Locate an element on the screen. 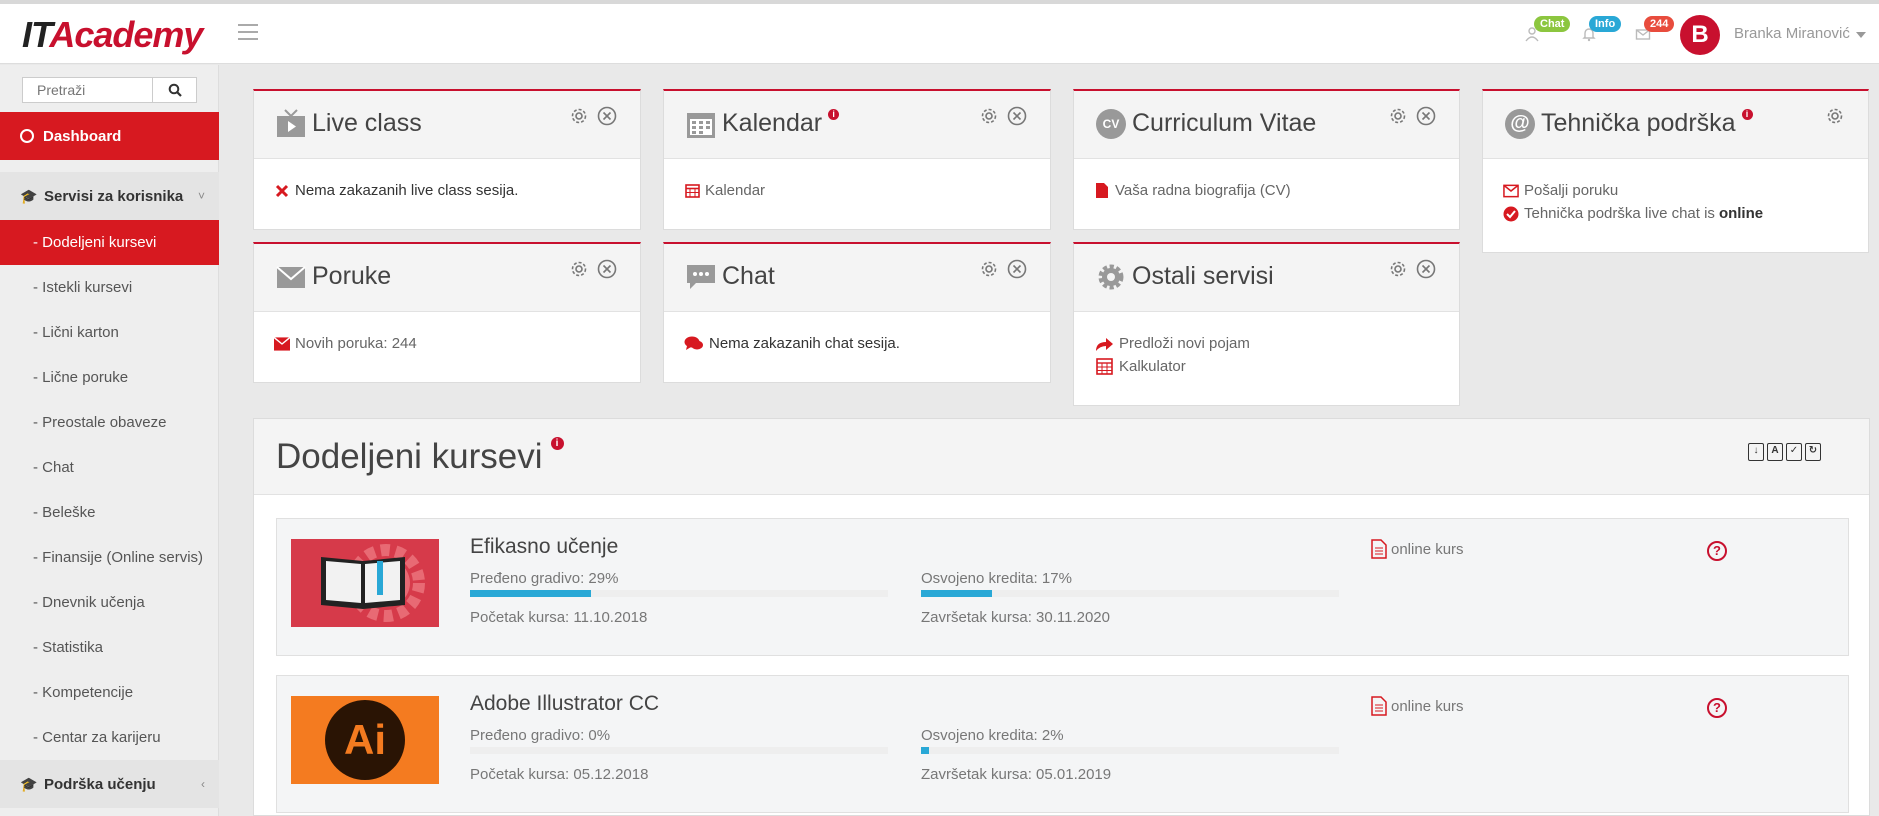  sidebar-item-beleske: - Beleške is located at coordinates (109, 512).